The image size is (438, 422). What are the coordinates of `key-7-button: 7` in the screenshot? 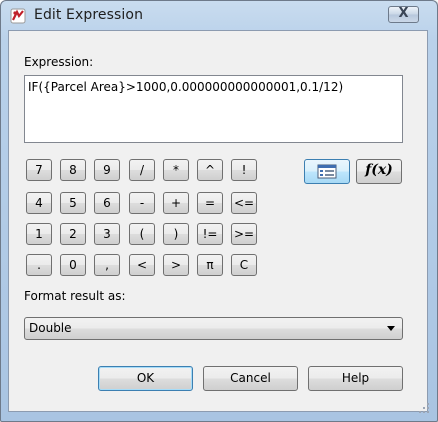 It's located at (39, 170).